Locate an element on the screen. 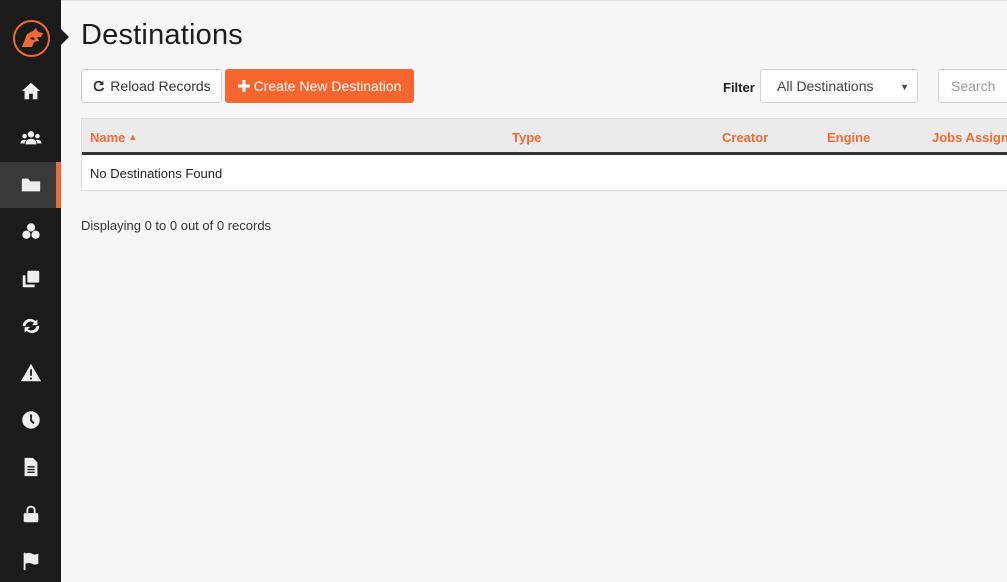 The height and width of the screenshot is (582, 1007). warning-icon is located at coordinates (30, 372).